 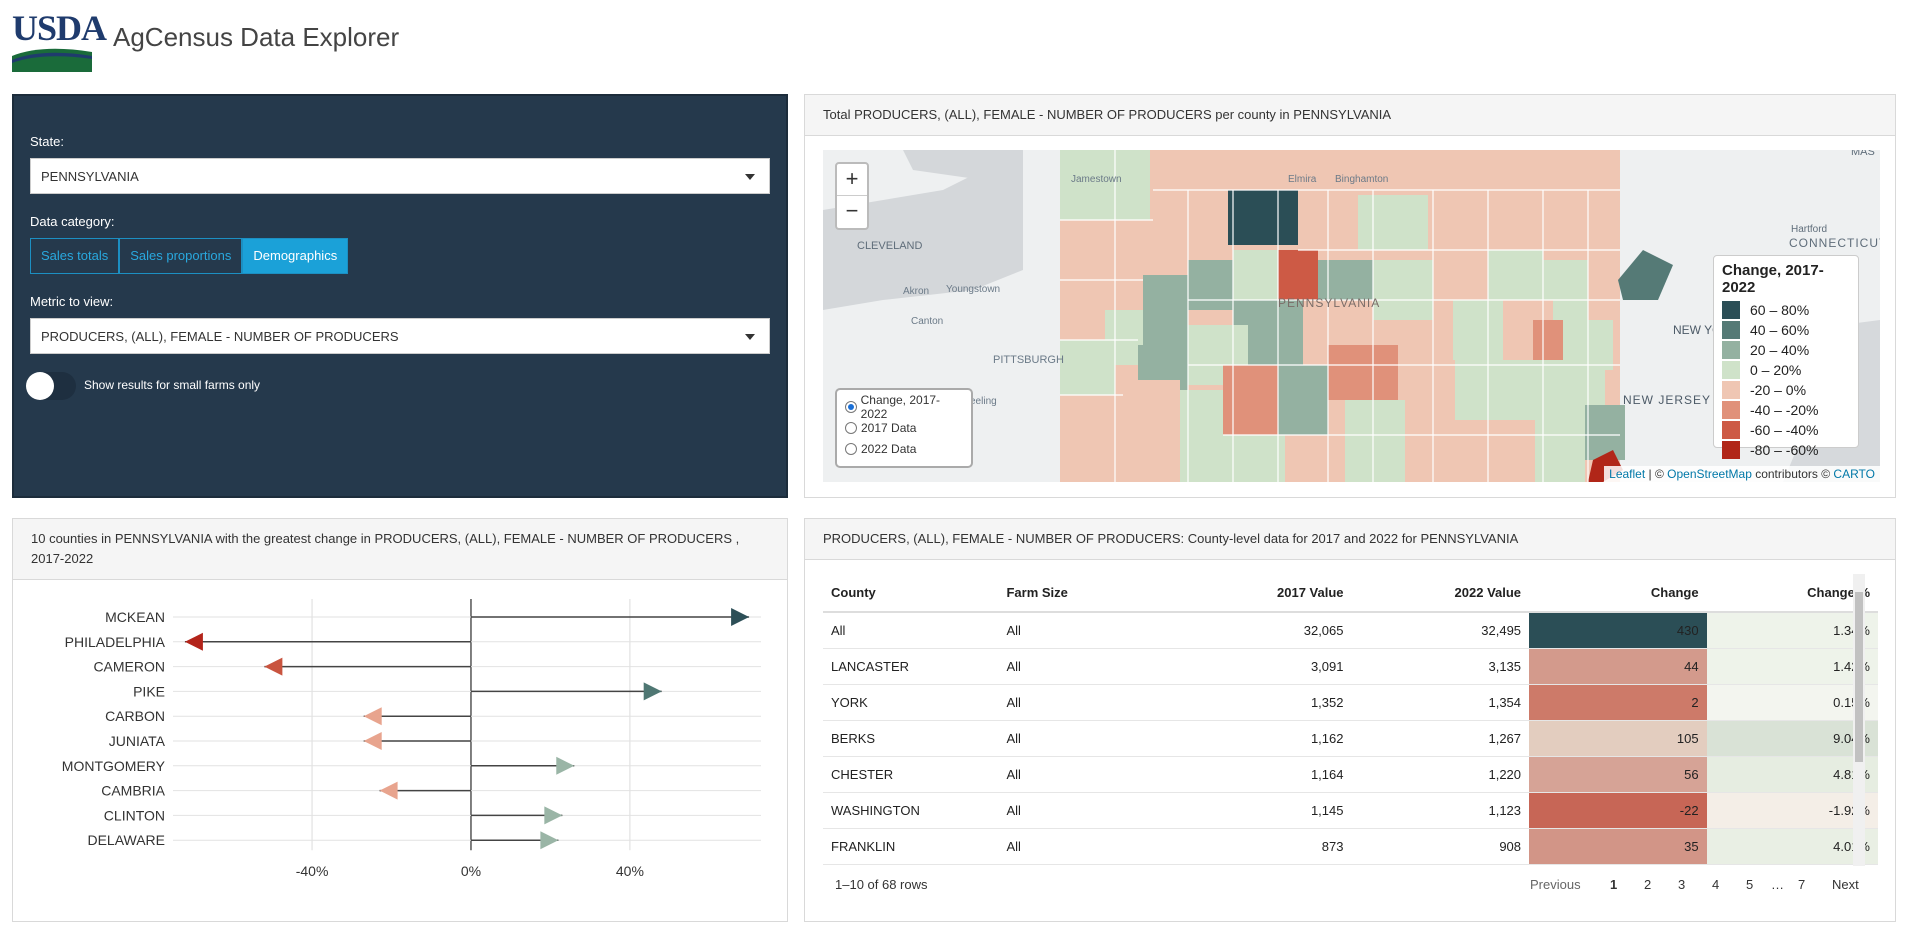 I want to click on layer-radio-control: Change, 2017-2022 2017 Data 2022 Data, so click(x=904, y=428).